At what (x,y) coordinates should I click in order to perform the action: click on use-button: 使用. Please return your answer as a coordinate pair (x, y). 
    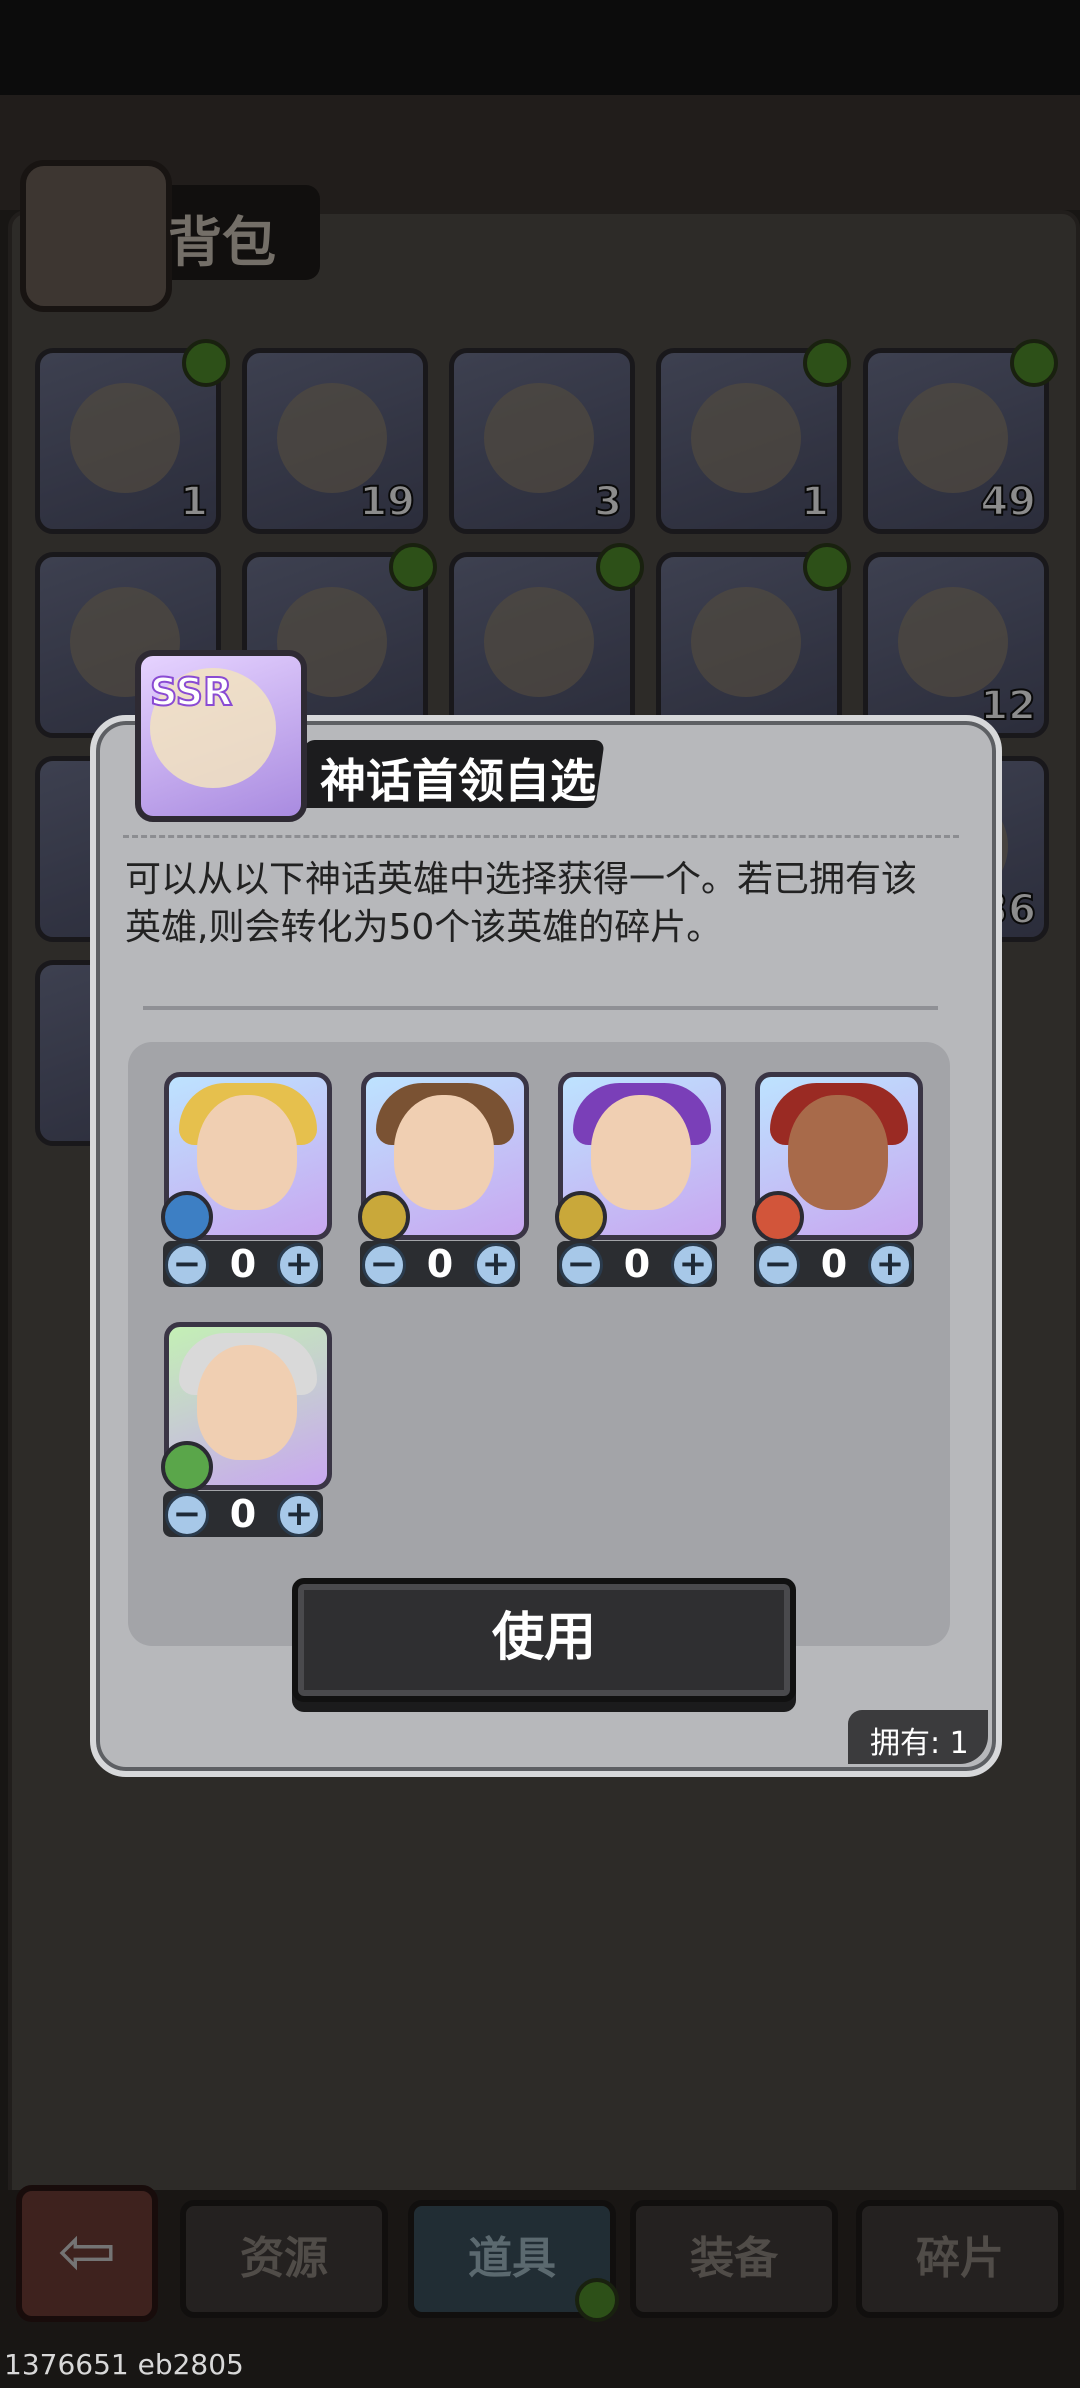
    Looking at the image, I should click on (544, 1640).